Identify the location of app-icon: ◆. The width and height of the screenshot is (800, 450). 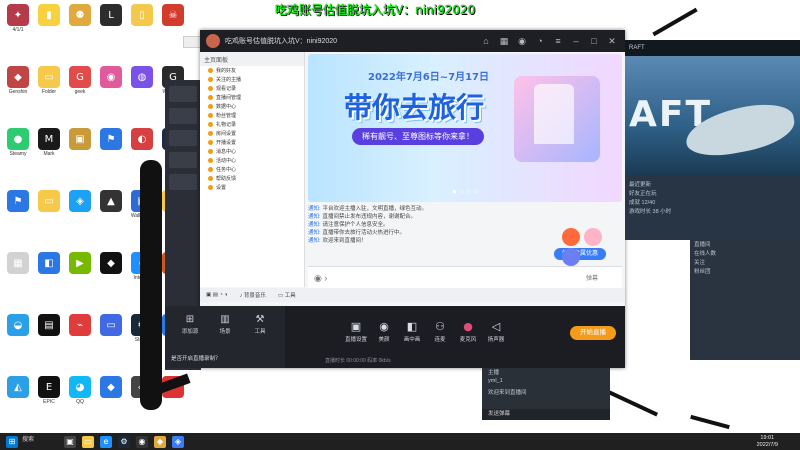
(160, 441).